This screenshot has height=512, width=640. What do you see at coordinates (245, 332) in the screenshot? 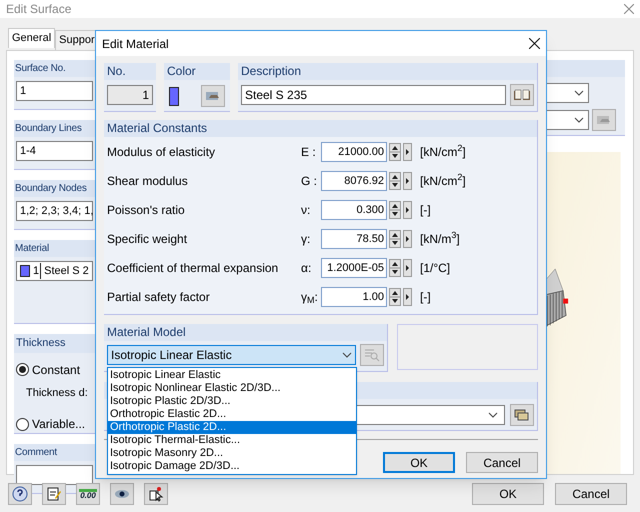
I see `section-header: Material Model` at bounding box center [245, 332].